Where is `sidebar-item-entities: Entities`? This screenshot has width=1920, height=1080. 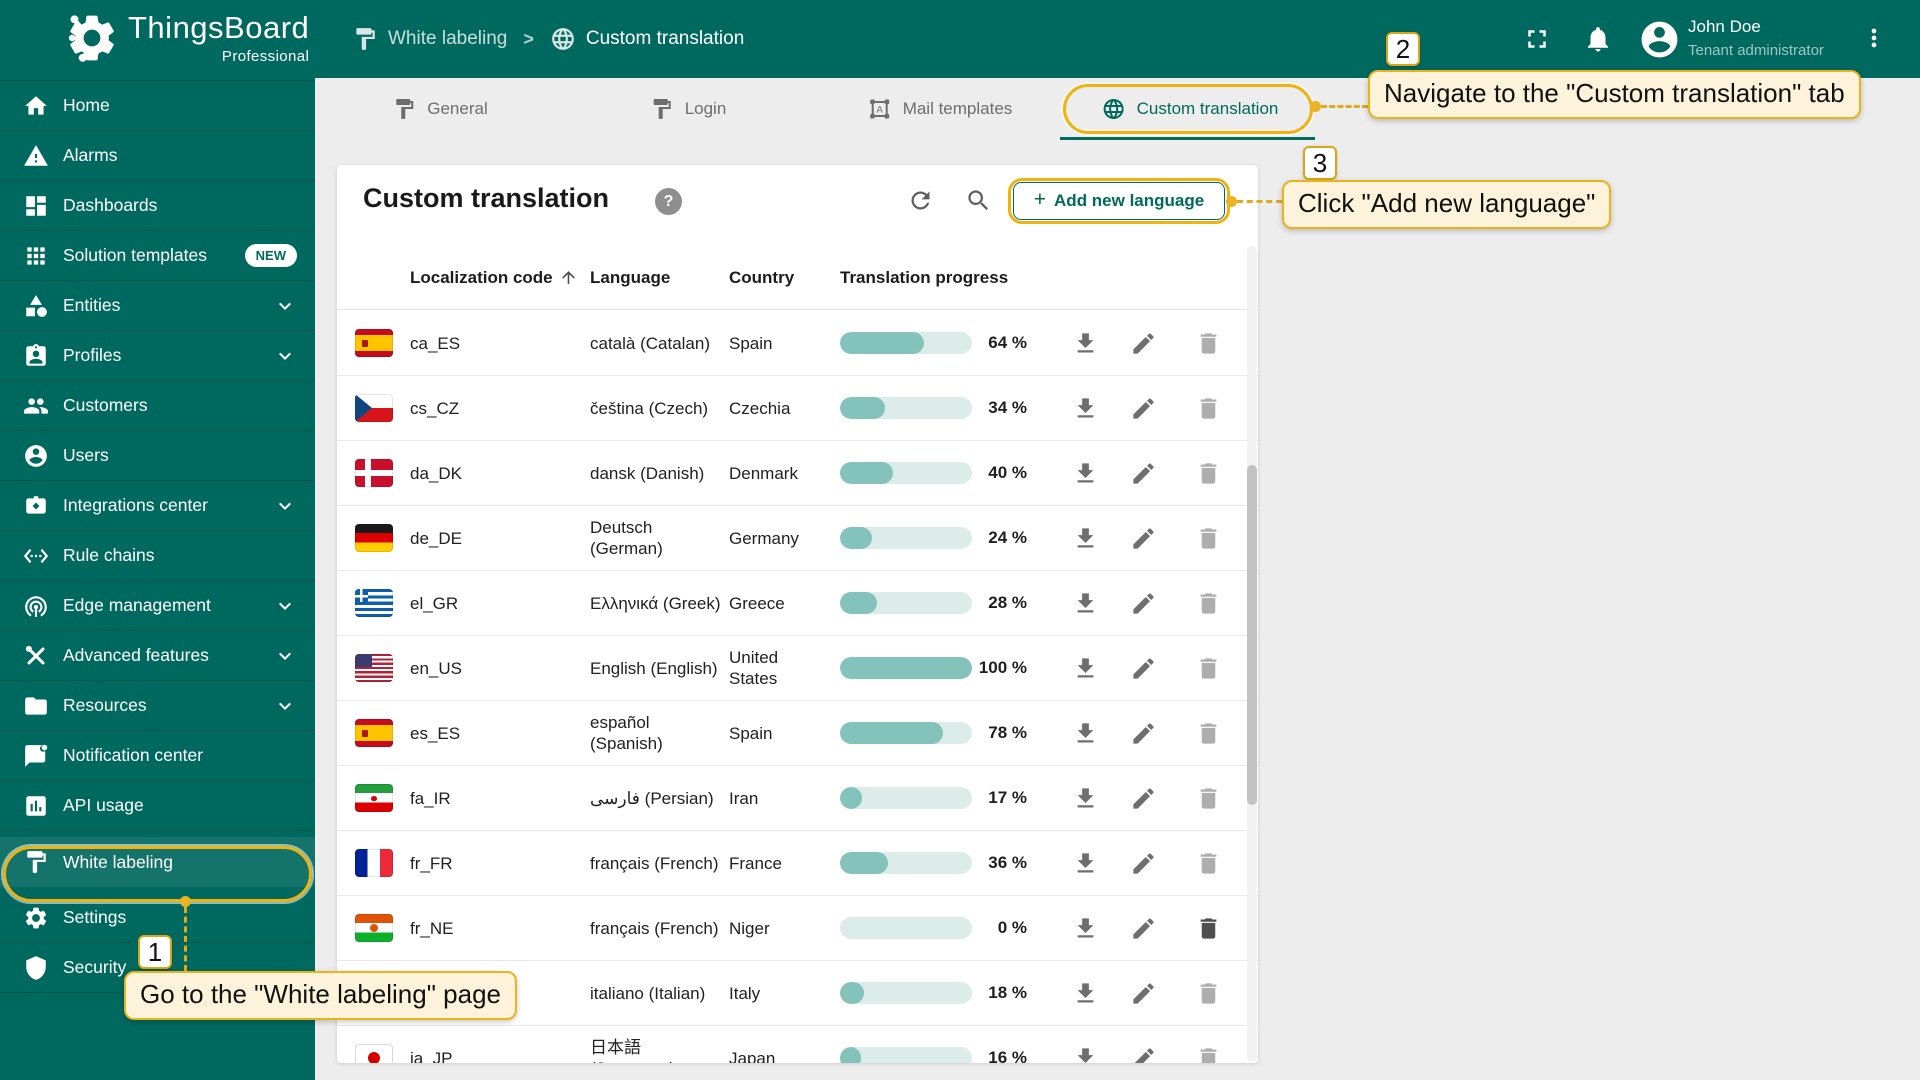
sidebar-item-entities: Entities is located at coordinates (157, 306).